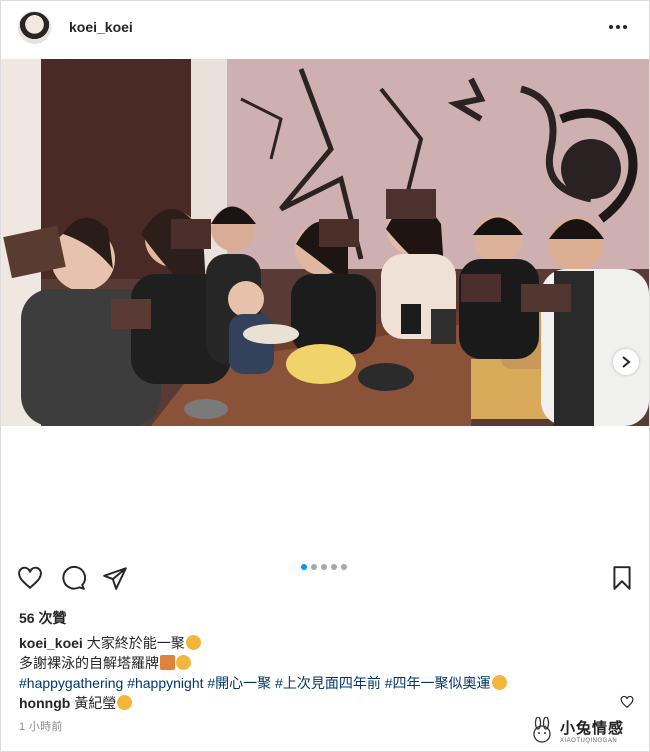 This screenshot has height=752, width=650. Describe the element at coordinates (618, 27) in the screenshot. I see `more-options-icon` at that location.